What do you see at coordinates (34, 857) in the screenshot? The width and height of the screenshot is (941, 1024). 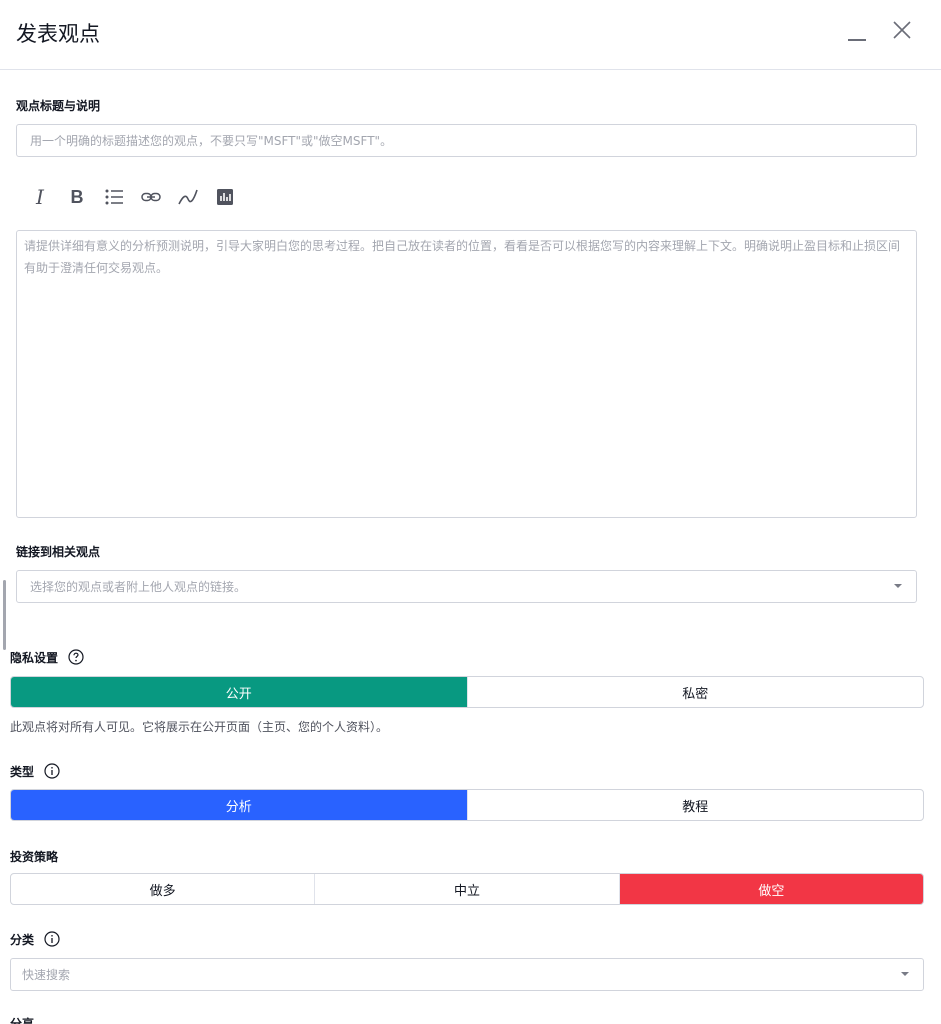 I see `strategy-label: 投资策略` at bounding box center [34, 857].